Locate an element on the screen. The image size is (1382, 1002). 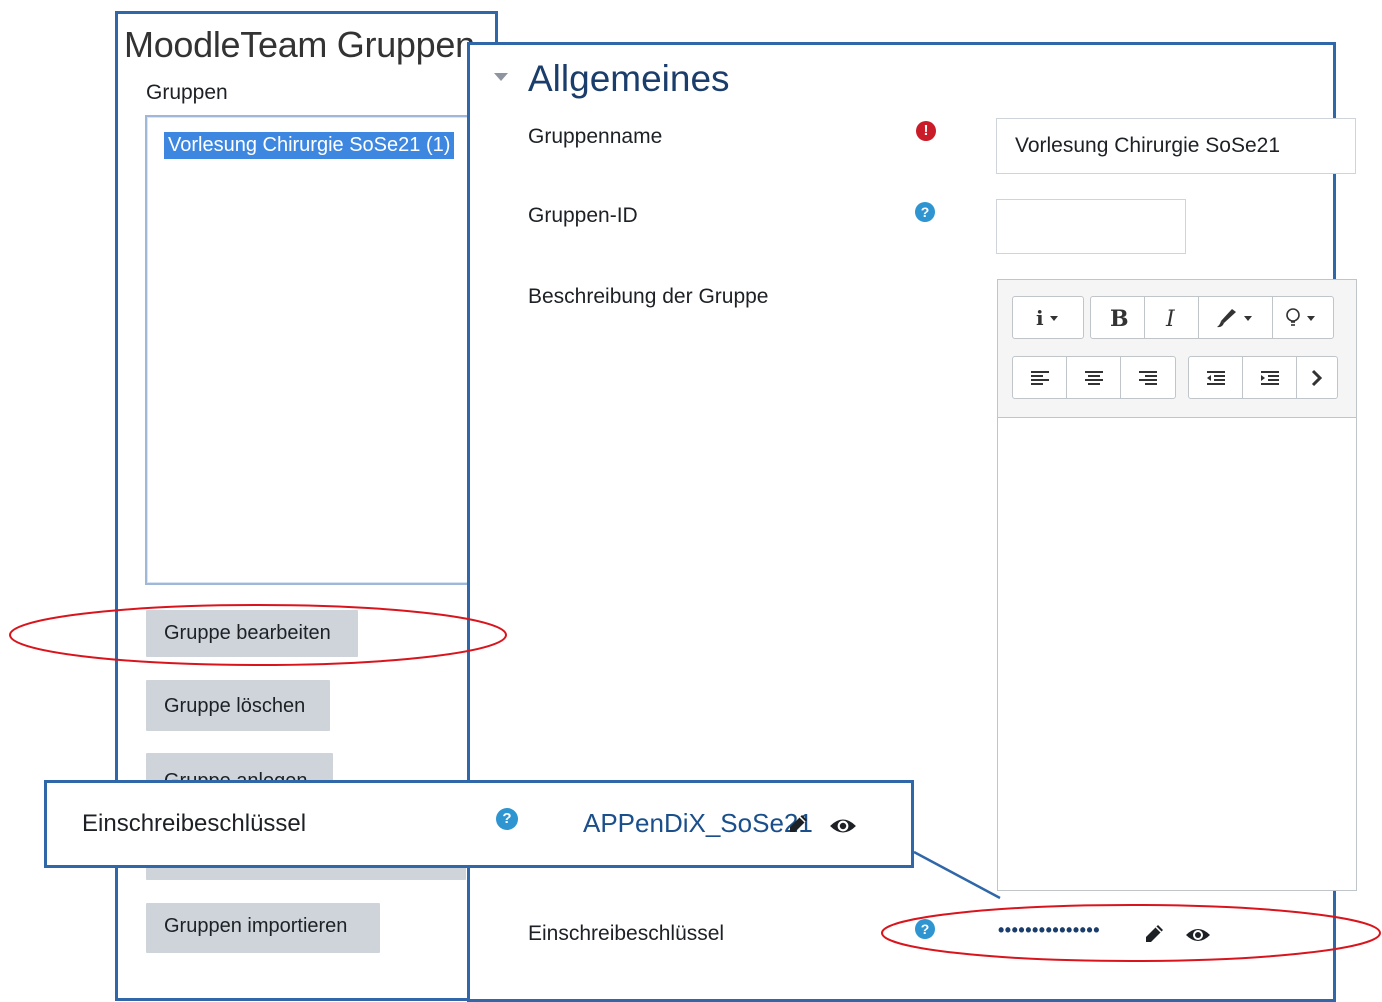
align-center-icon is located at coordinates (1094, 377).